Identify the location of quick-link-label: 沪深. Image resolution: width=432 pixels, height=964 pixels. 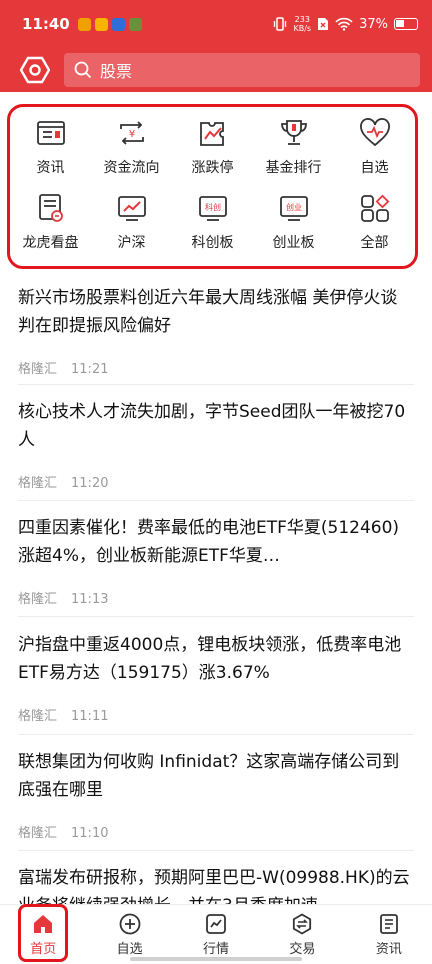
(131, 243).